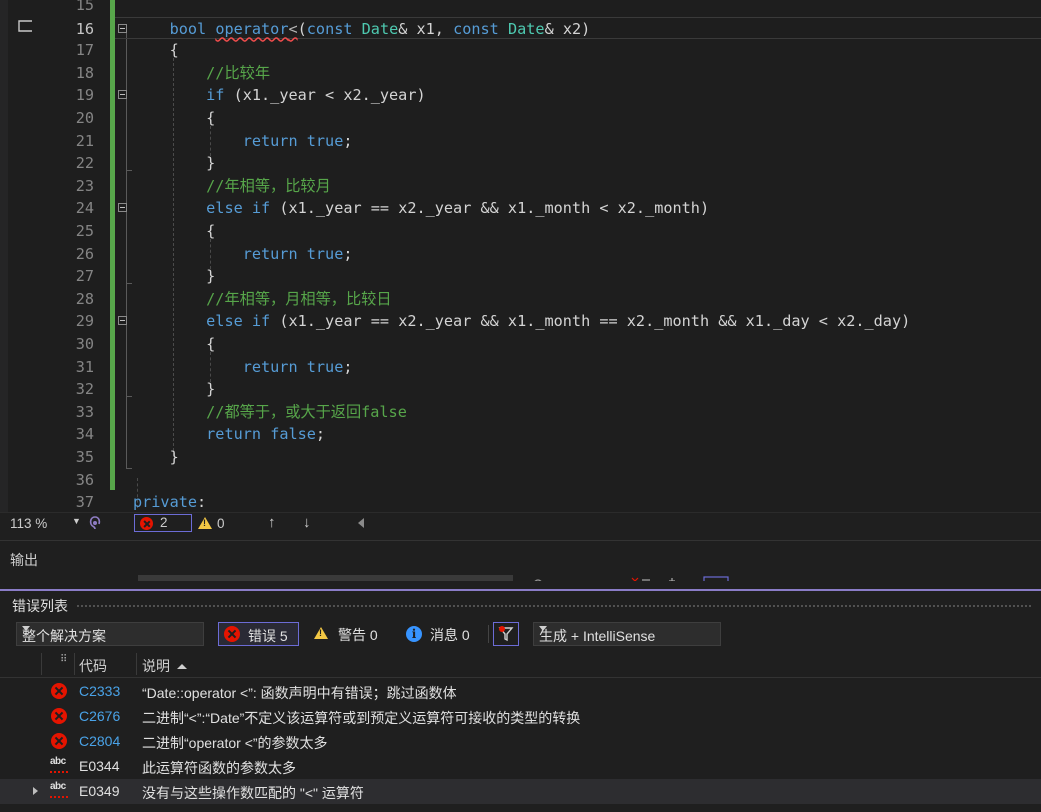 The image size is (1041, 812). What do you see at coordinates (235, 743) in the screenshot?
I see `error-description: 二进制“operator <”的参数太多` at bounding box center [235, 743].